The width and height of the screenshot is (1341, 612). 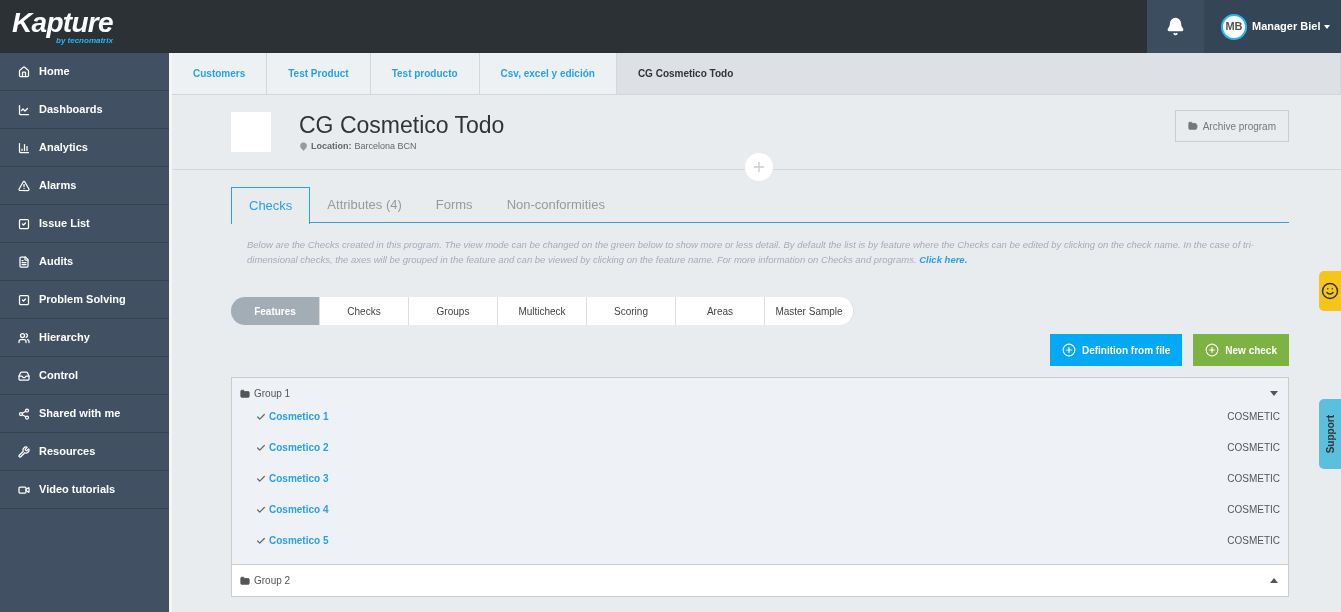 I want to click on bell-icon, so click(x=1175, y=26).